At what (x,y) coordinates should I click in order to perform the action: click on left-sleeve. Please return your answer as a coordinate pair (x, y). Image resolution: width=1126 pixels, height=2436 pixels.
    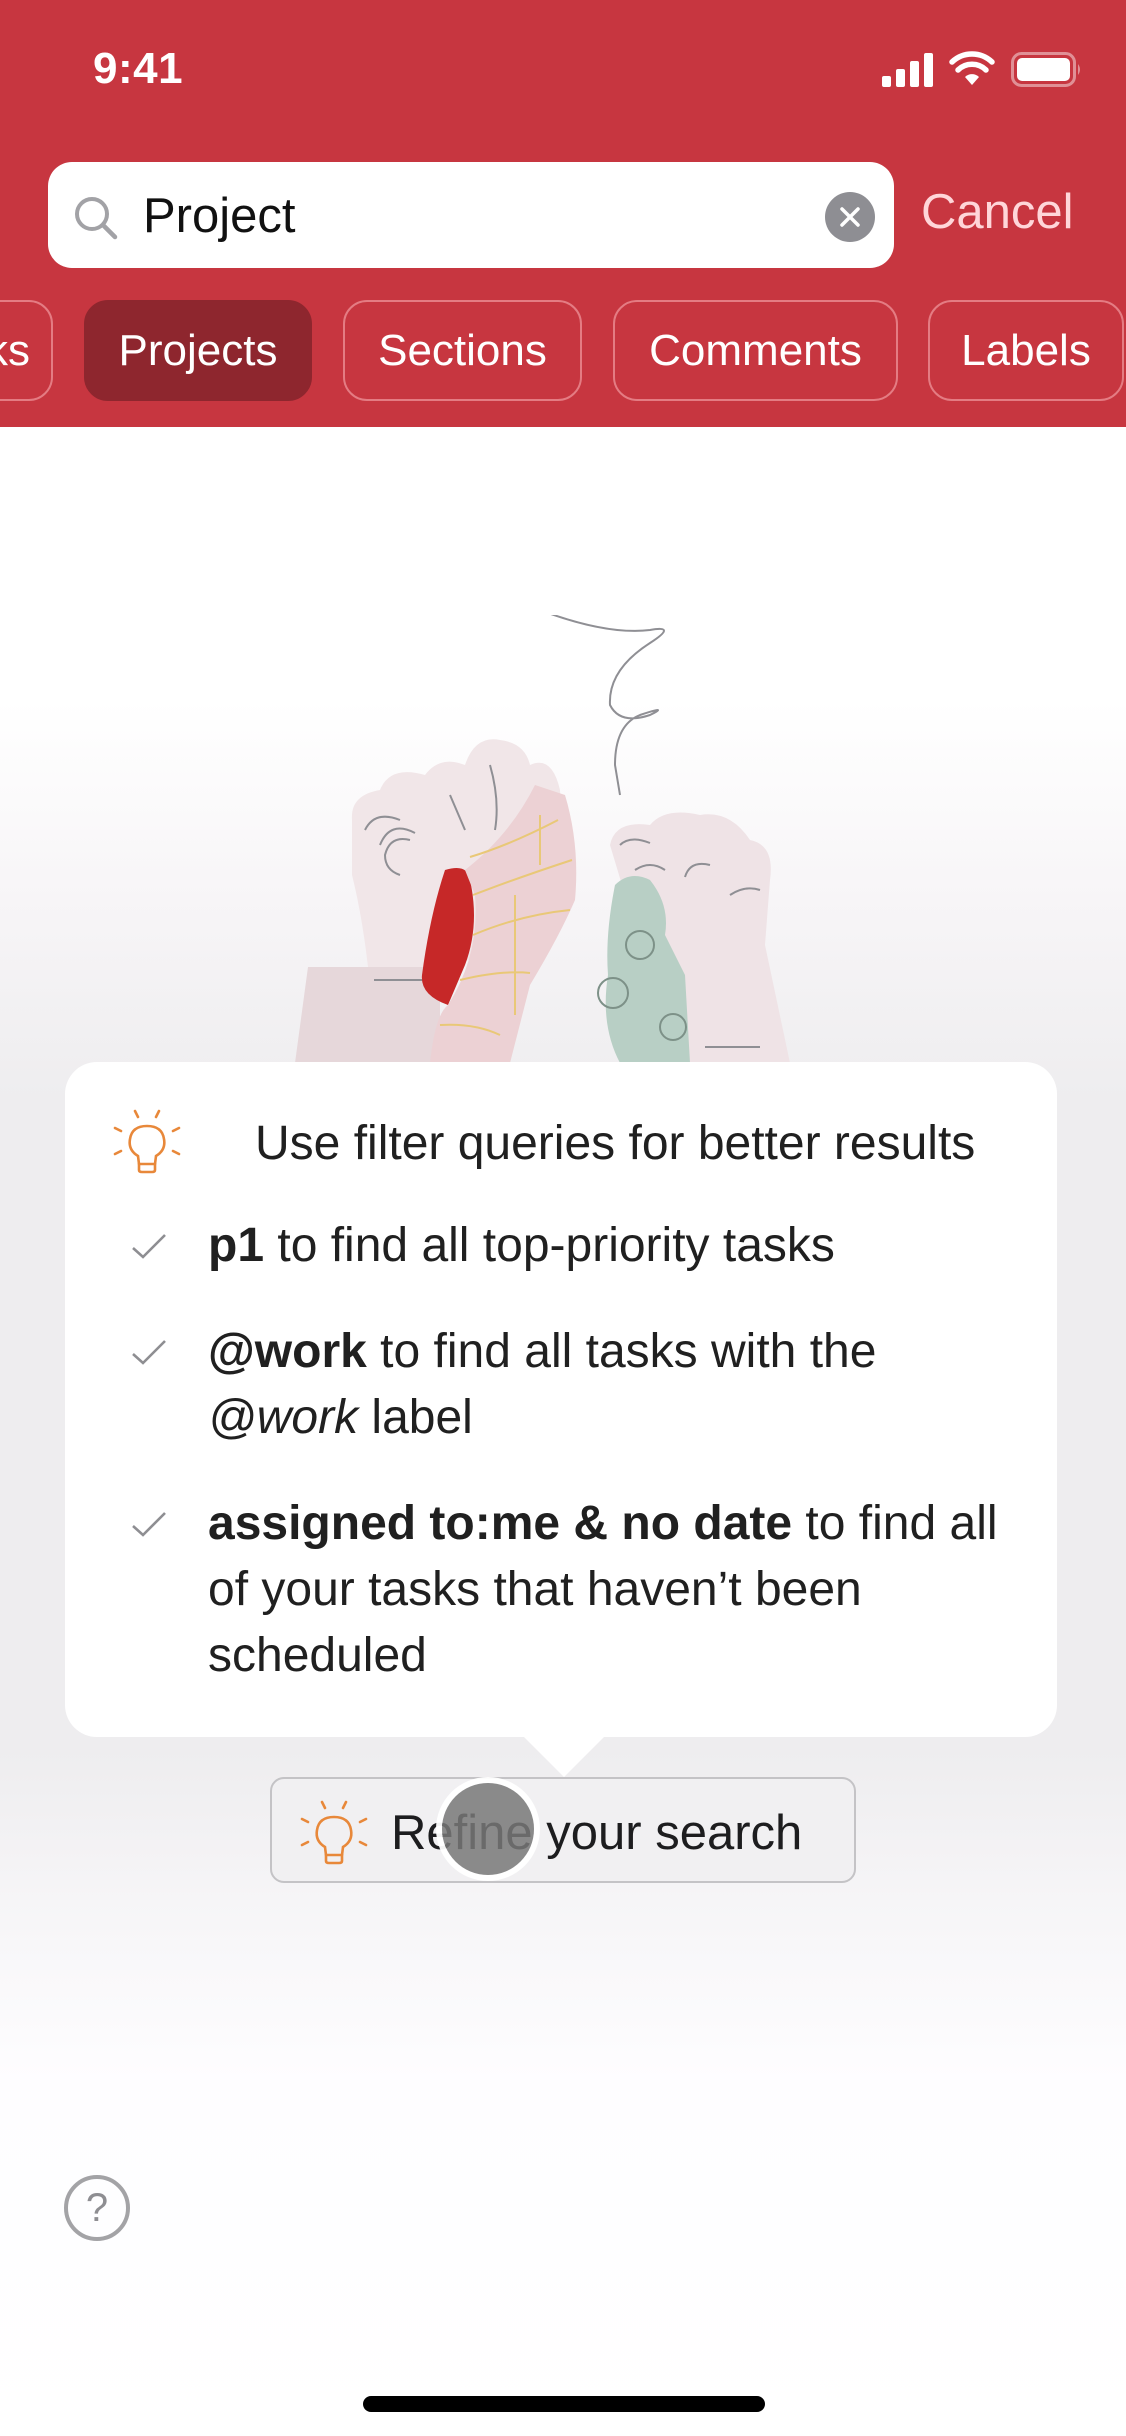
    Looking at the image, I should click on (367, 1015).